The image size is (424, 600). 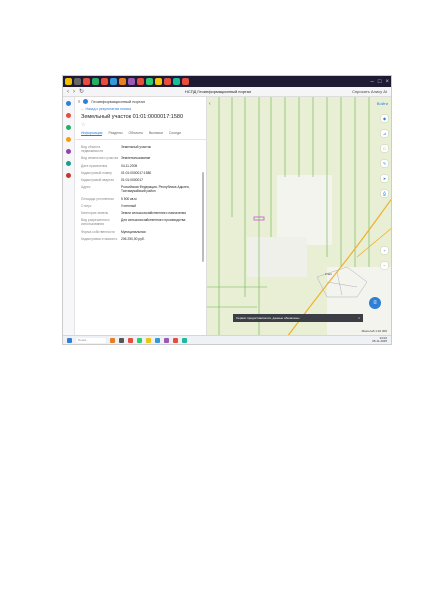 What do you see at coordinates (227, 81) in the screenshot?
I see `browser-tab-bar: – □ ×` at bounding box center [227, 81].